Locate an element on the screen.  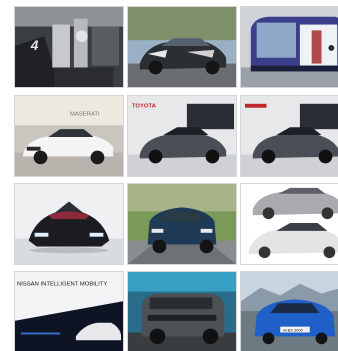
thumbnail-peugeot-suv is located at coordinates (182, 224).